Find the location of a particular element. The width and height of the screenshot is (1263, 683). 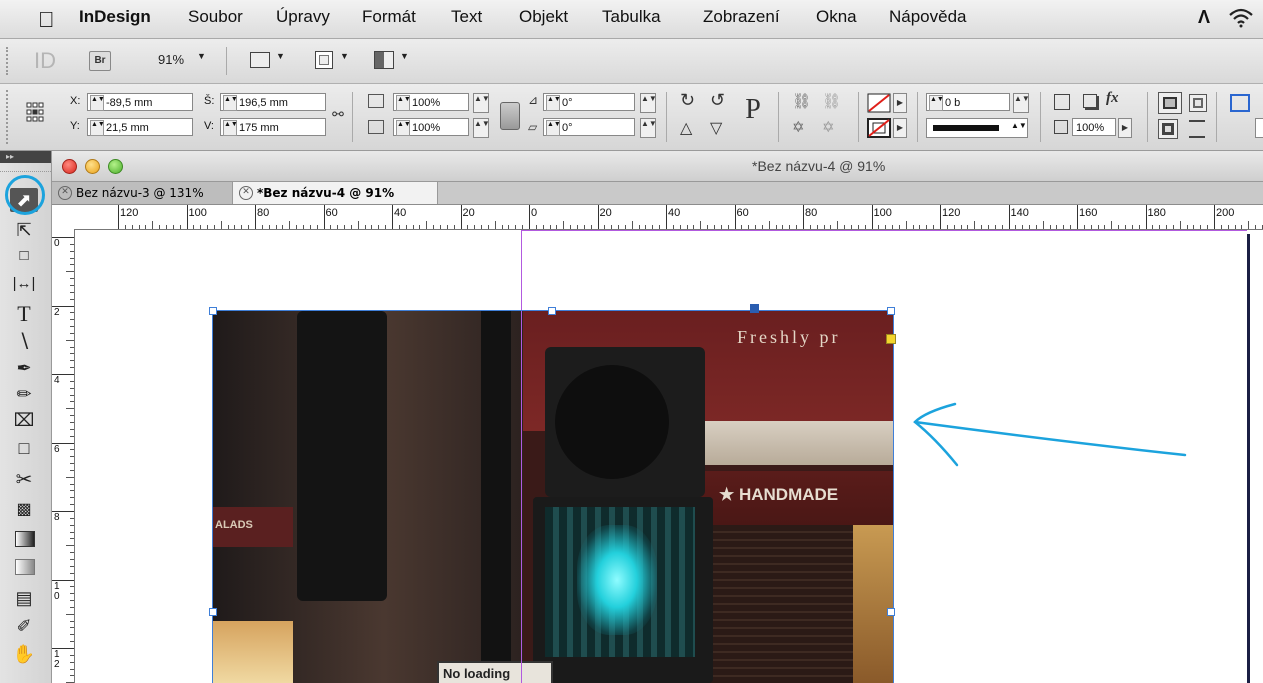

arrange-documents-icon is located at coordinates (384, 60).